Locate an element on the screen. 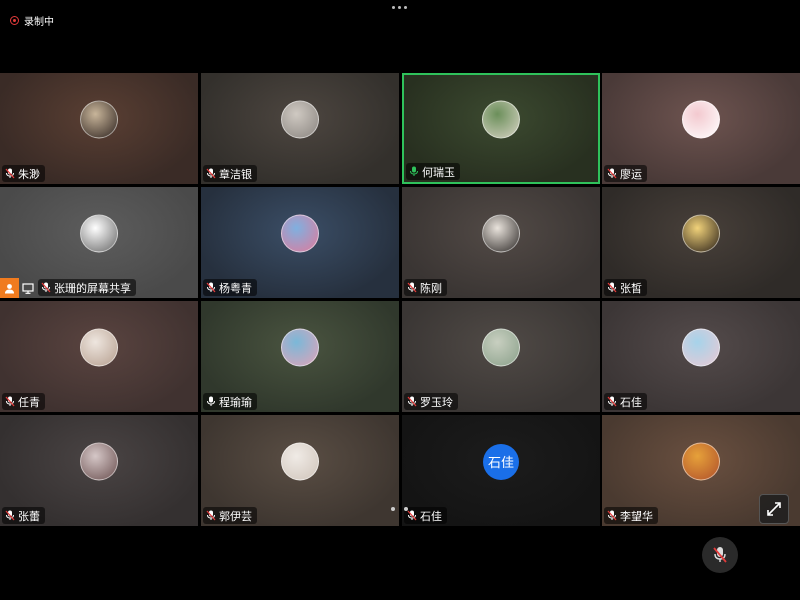  participant-name-tag: 任青 is located at coordinates (23, 401).